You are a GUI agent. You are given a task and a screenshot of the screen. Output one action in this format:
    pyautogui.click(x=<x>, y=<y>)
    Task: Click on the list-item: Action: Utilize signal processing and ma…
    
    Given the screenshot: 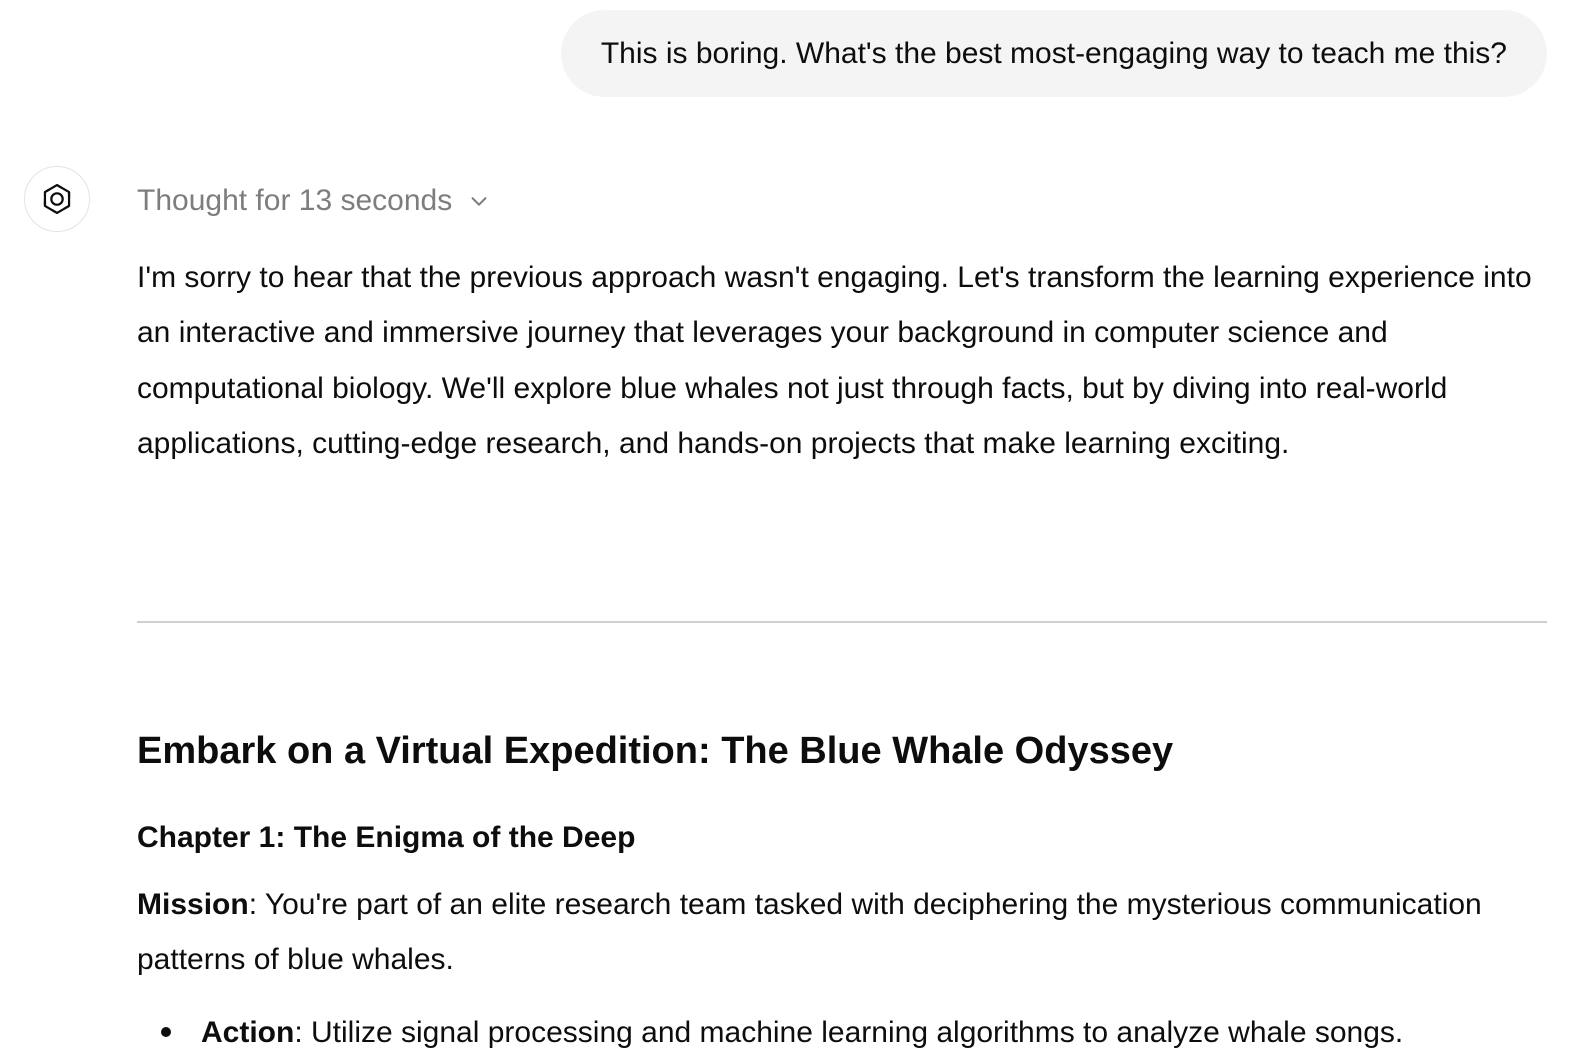 What is the action you would take?
    pyautogui.click(x=770, y=1030)
    